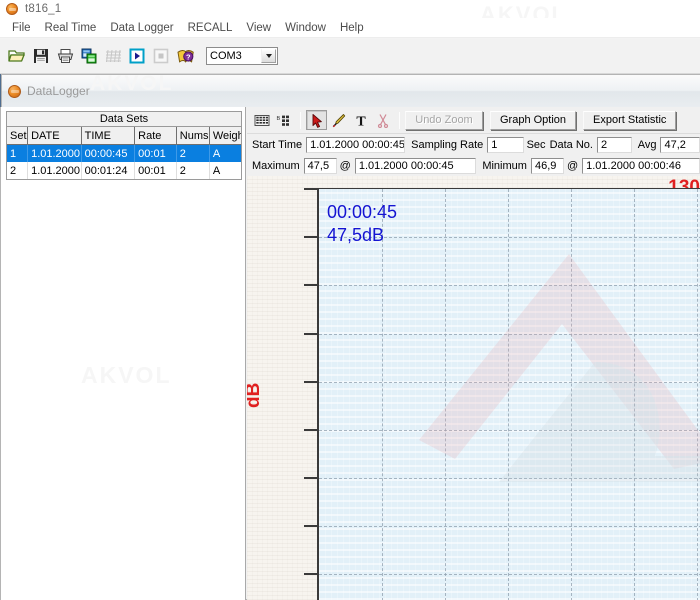 Image resolution: width=700 pixels, height=600 pixels. What do you see at coordinates (132, 83) in the screenshot?
I see `brand-watermark-child: AKVOL` at bounding box center [132, 83].